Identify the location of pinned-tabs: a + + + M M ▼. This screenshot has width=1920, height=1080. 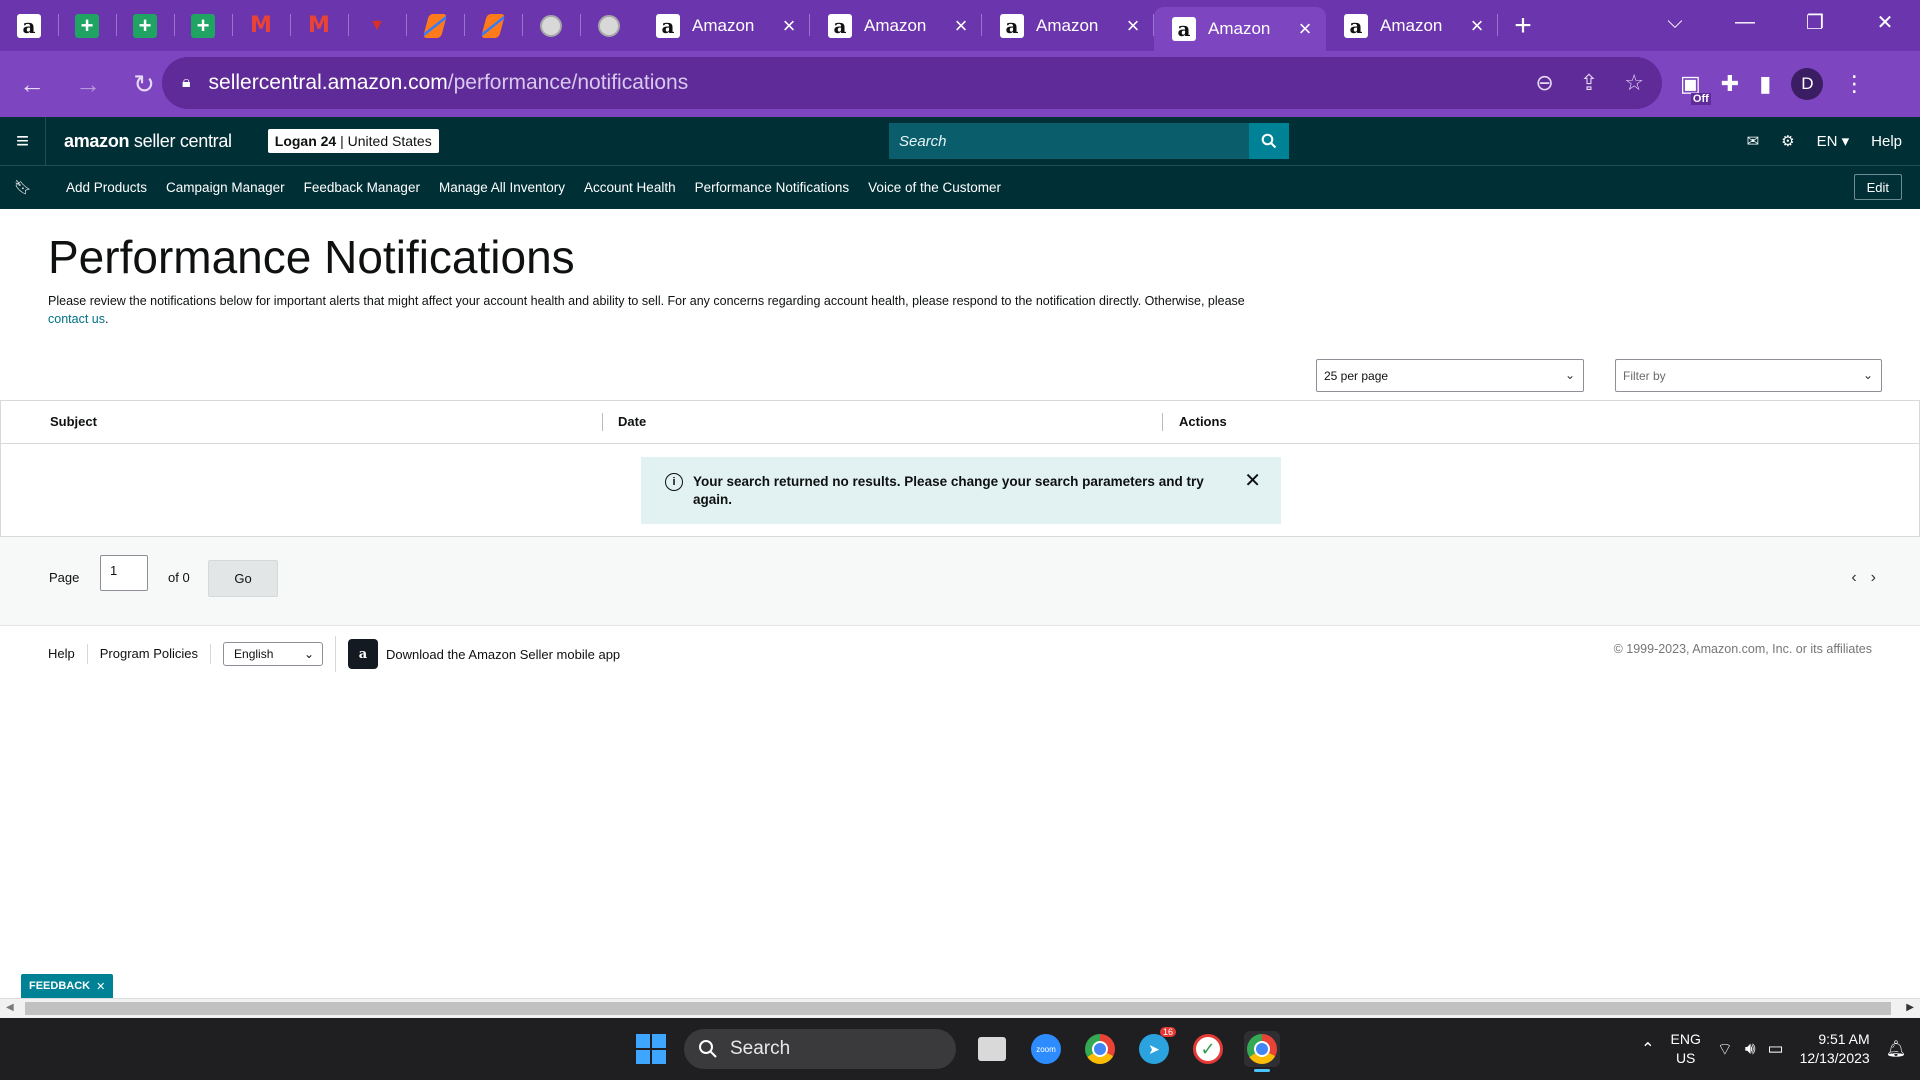
(319, 25).